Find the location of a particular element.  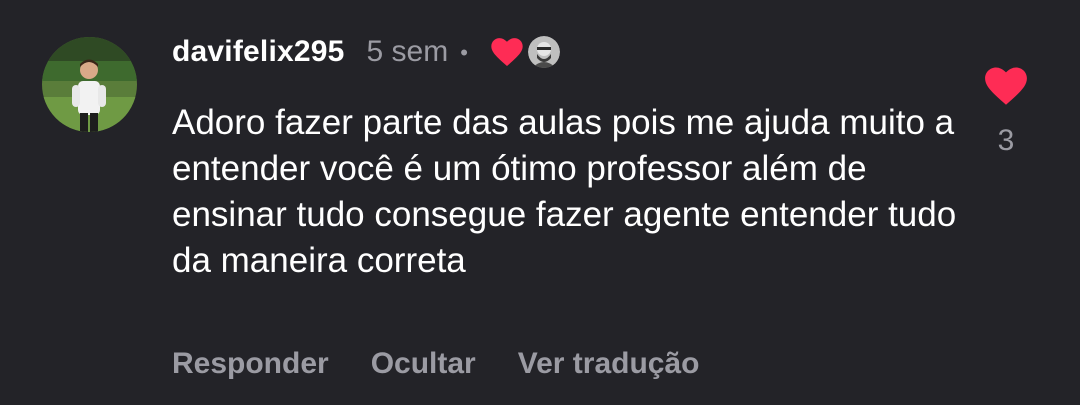

avatar-photo is located at coordinates (89, 84).